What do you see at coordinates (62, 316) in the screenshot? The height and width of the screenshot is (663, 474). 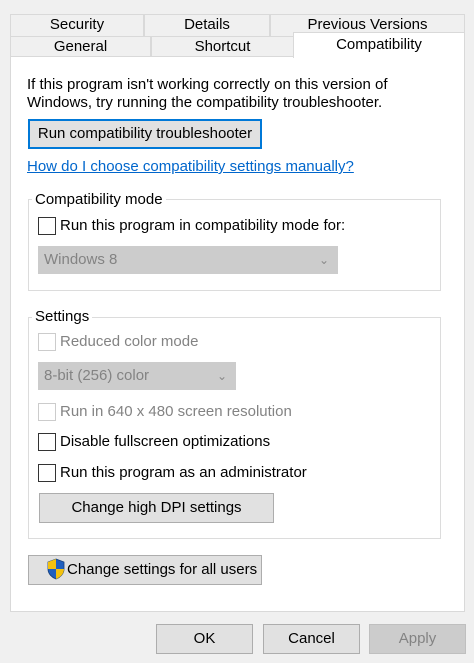 I see `settings-title: Settings` at bounding box center [62, 316].